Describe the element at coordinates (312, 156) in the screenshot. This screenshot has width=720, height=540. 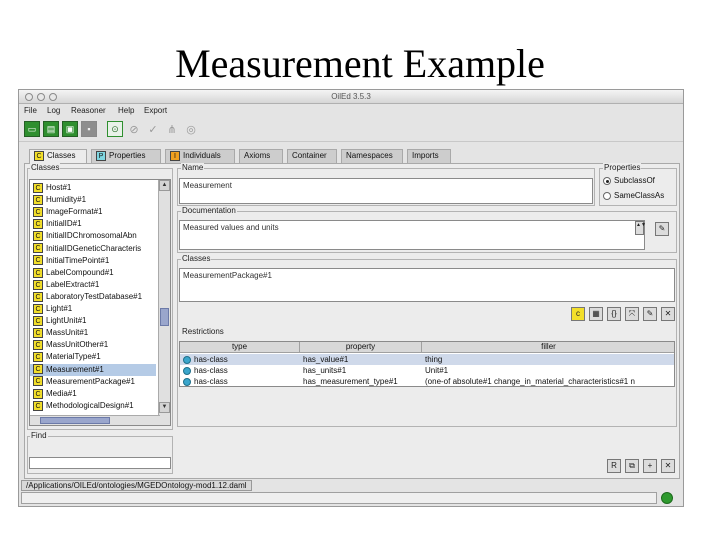
I see `tab-container: Container` at that location.